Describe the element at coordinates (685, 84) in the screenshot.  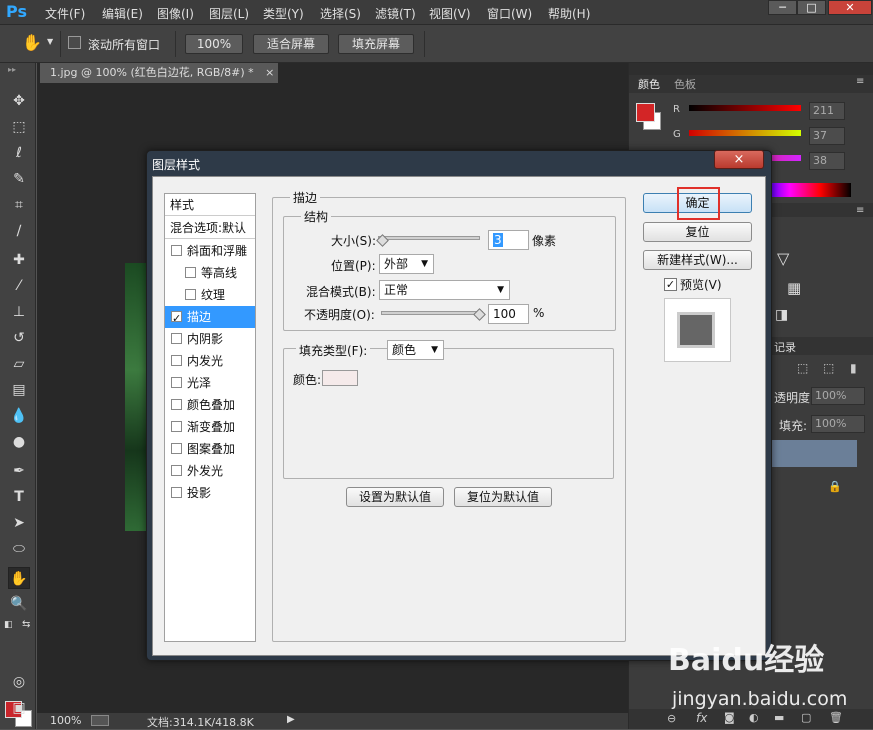
I see `tab-swatches: 色板` at that location.